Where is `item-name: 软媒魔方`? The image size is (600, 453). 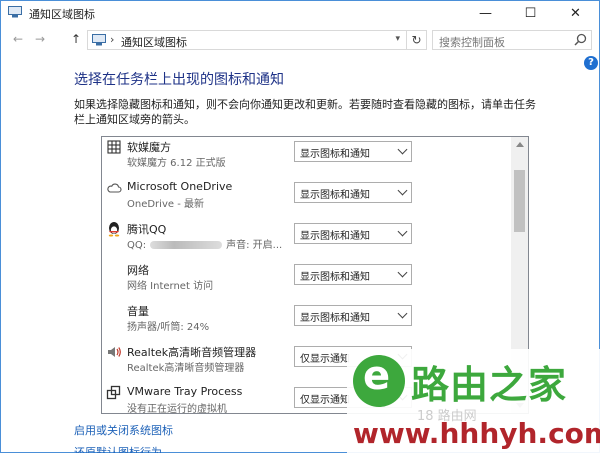
item-name: 软媒魔方 is located at coordinates (149, 147).